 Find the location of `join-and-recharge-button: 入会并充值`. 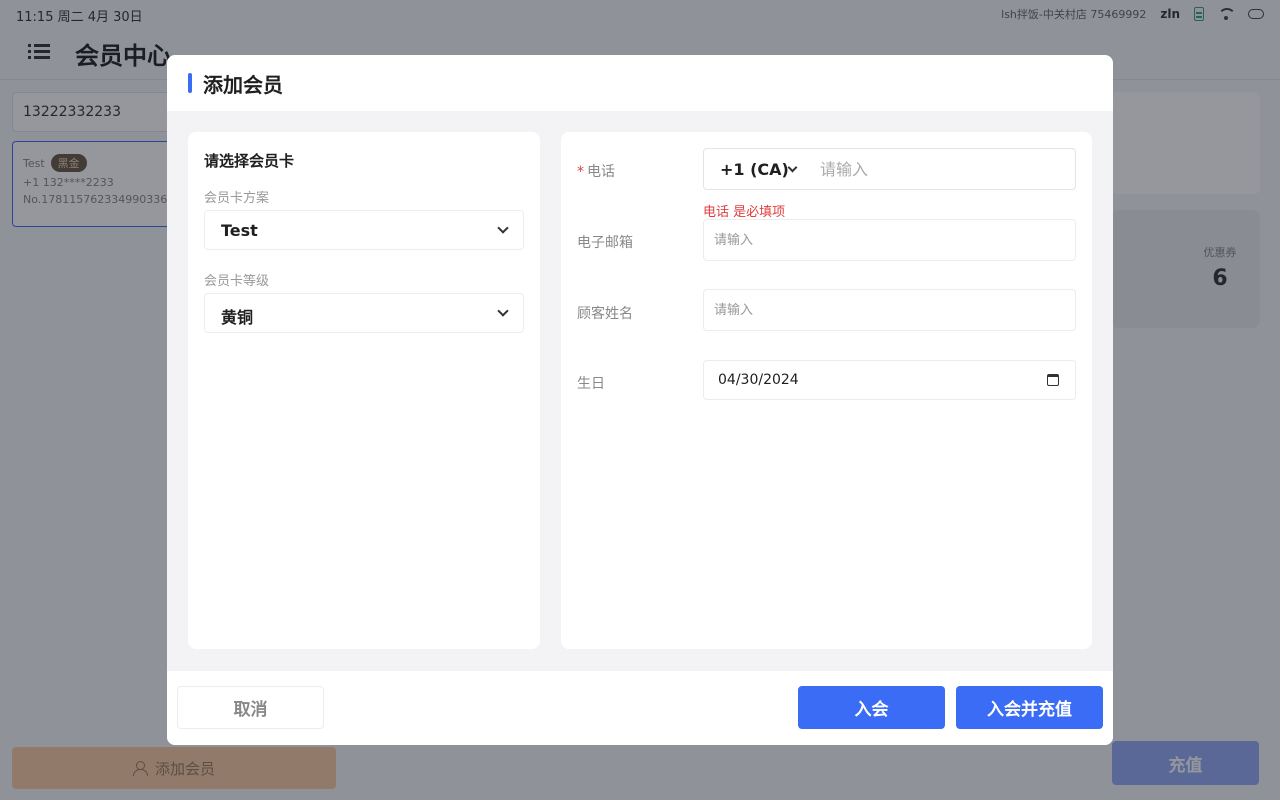

join-and-recharge-button: 入会并充值 is located at coordinates (1029, 707).